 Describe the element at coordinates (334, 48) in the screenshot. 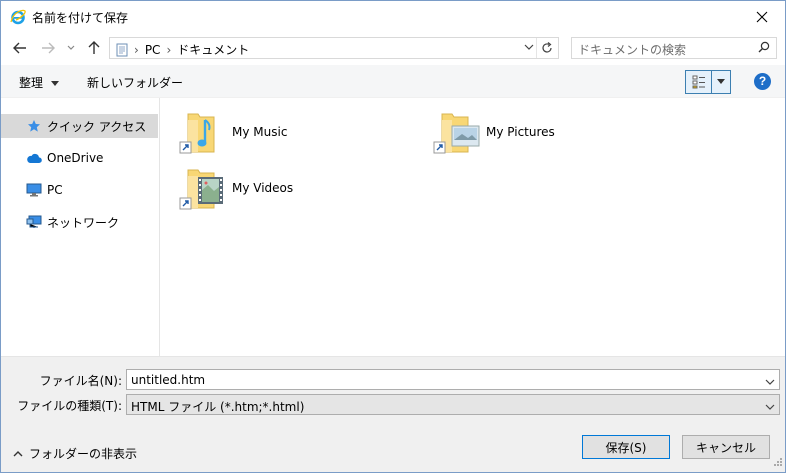

I see `address-bar: › PC › ドキュメント` at that location.